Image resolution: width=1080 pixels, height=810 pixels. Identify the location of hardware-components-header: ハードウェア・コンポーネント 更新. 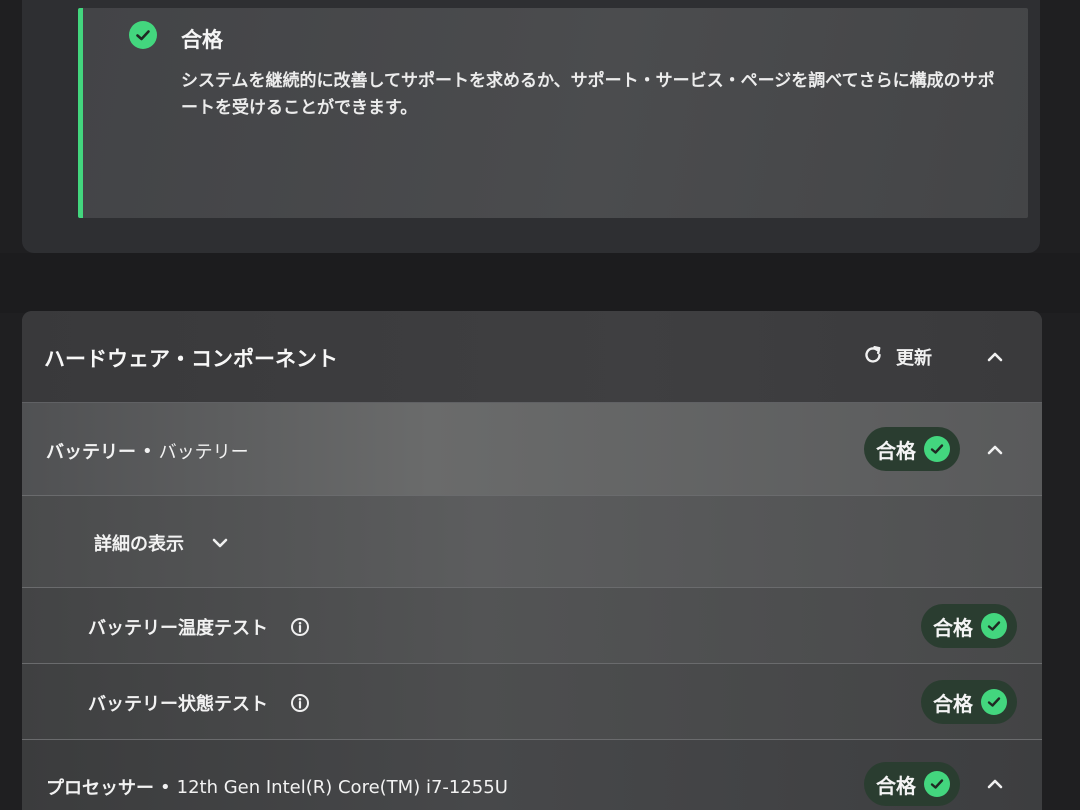
(532, 357).